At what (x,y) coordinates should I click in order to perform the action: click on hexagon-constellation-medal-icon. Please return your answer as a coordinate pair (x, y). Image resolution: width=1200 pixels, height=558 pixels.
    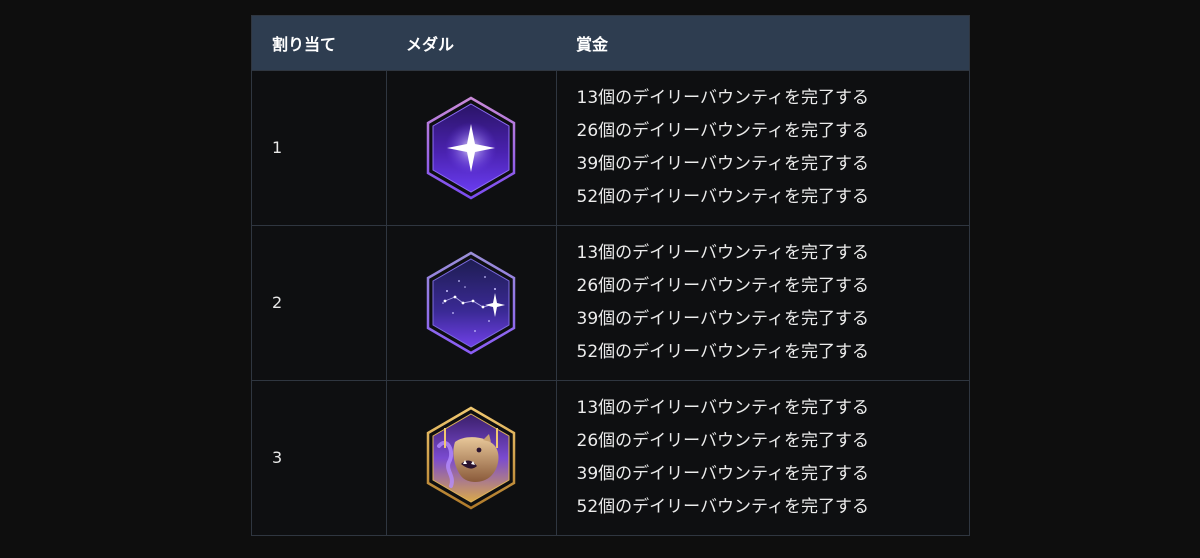
    Looking at the image, I should click on (471, 302).